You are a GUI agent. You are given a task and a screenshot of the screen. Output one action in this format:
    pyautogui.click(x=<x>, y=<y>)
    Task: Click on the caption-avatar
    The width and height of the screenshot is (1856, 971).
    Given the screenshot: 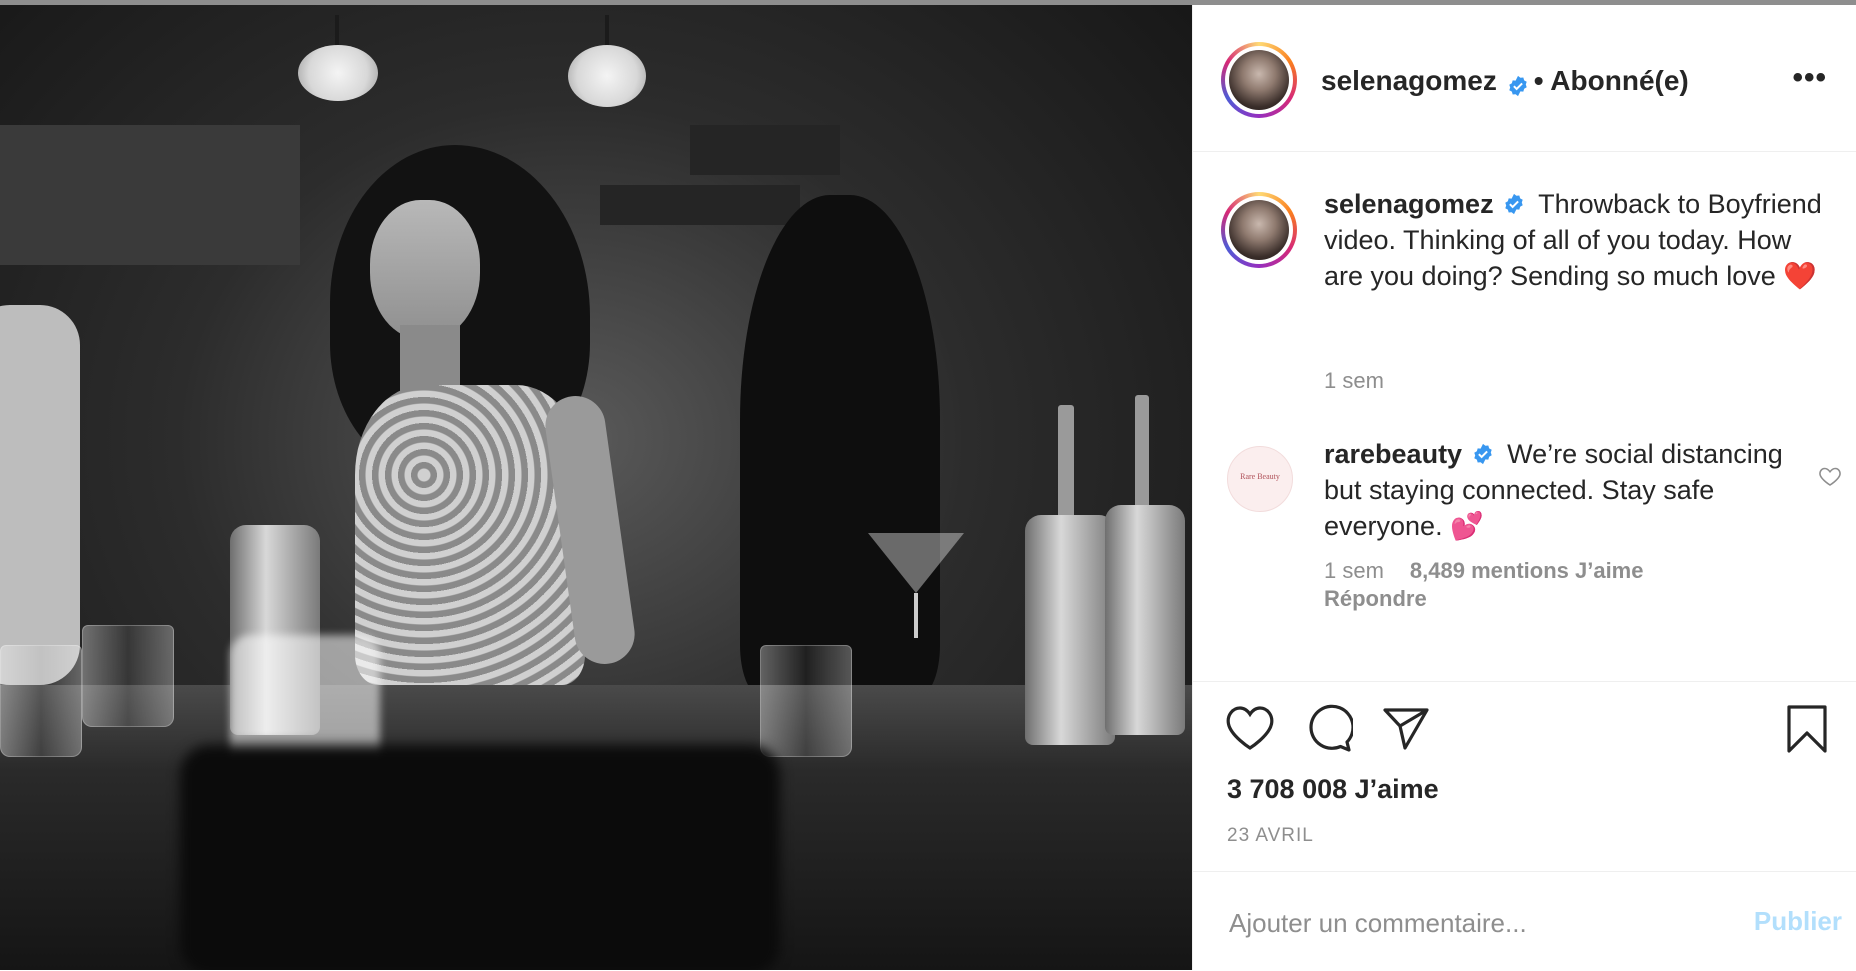 What is the action you would take?
    pyautogui.click(x=1259, y=230)
    